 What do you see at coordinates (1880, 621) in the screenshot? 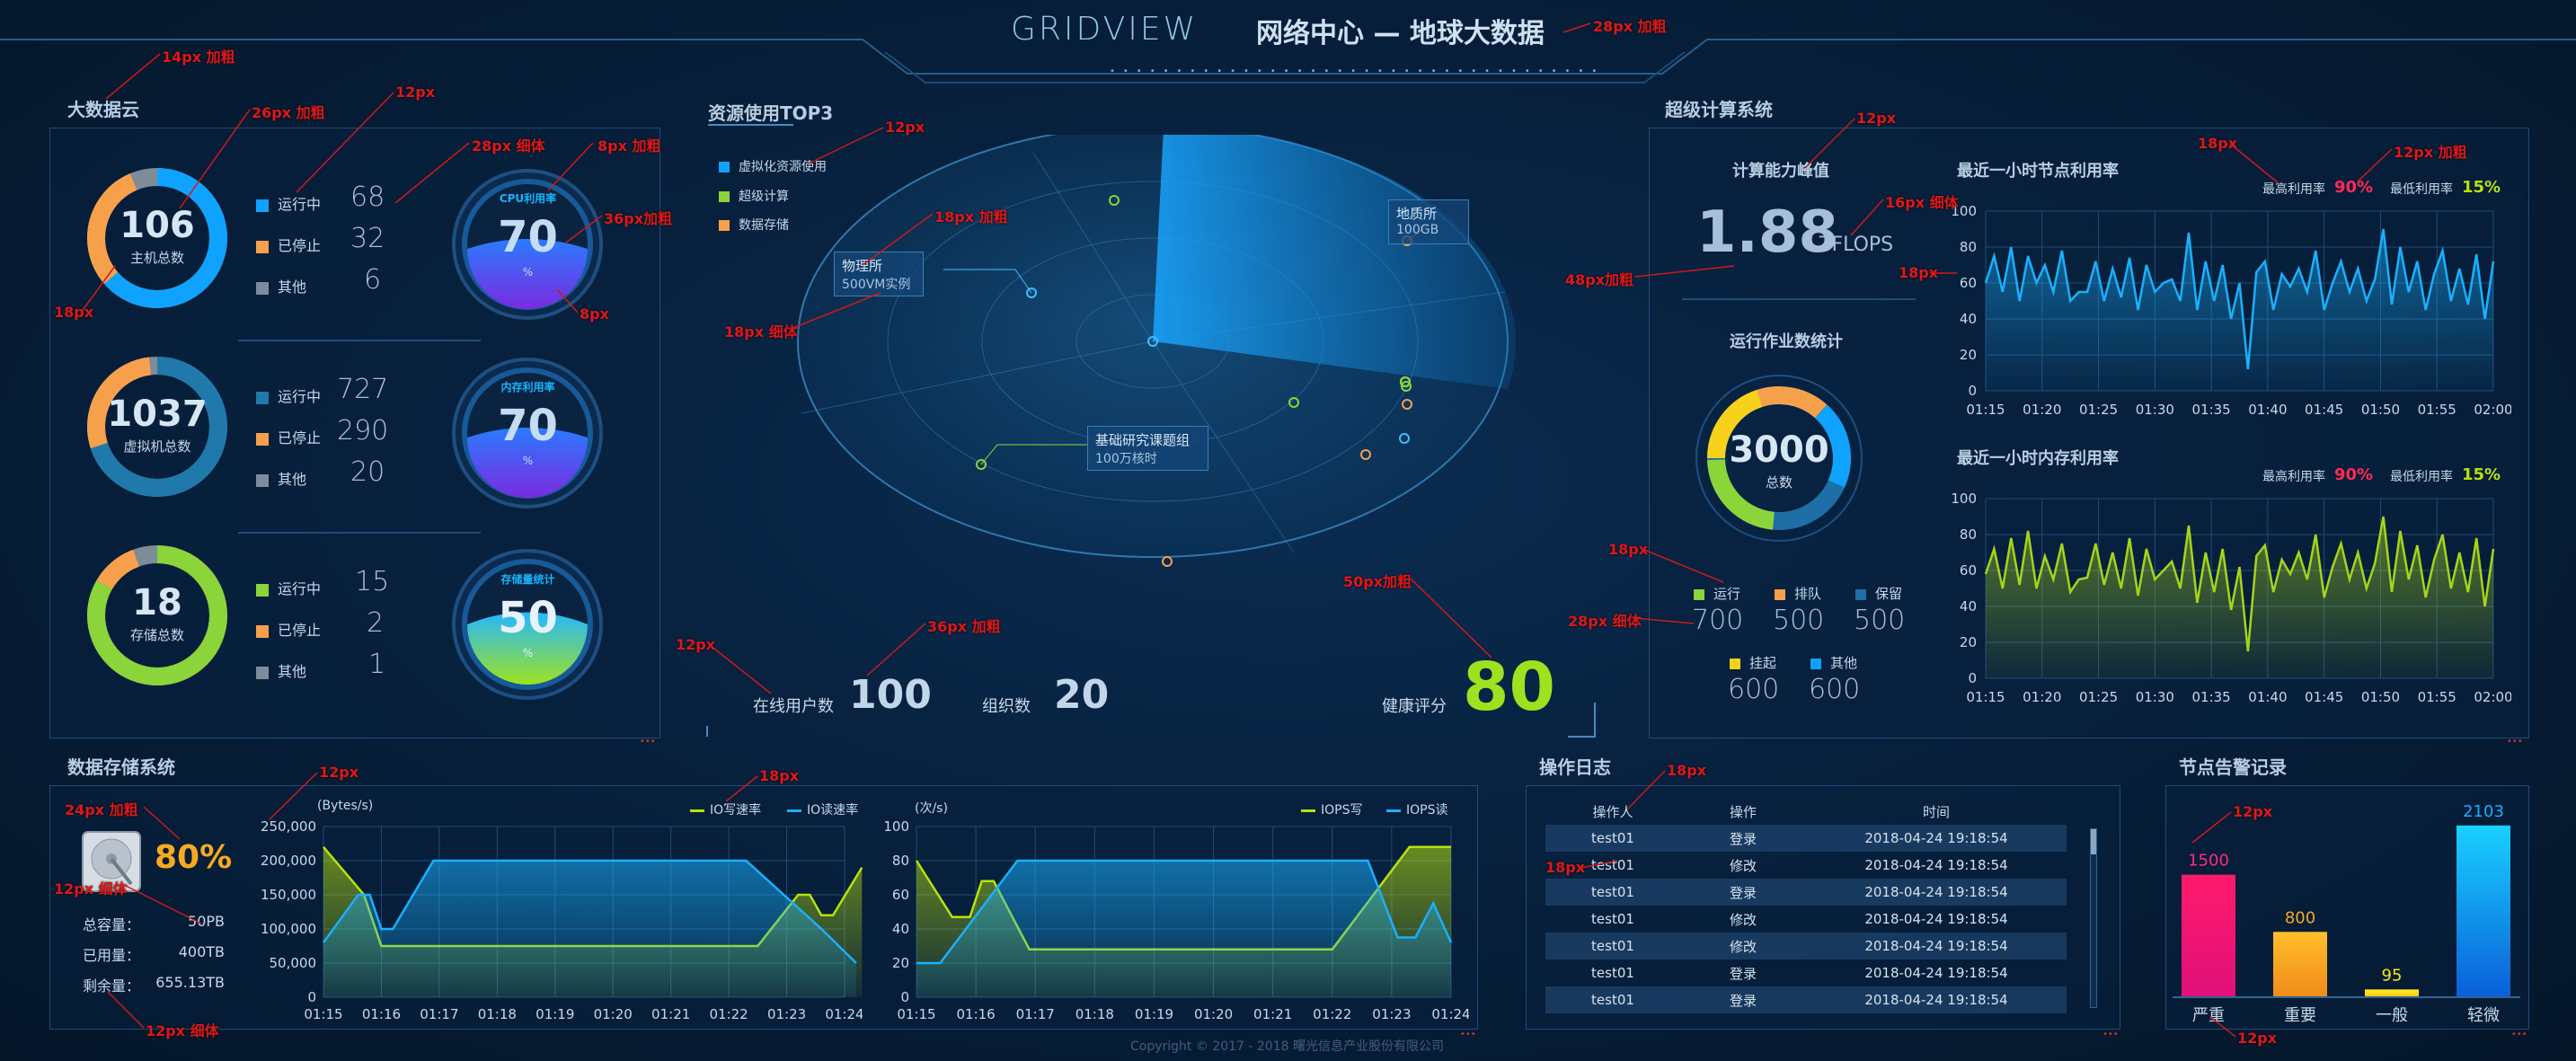
I see `jobs-legend-value: 500` at bounding box center [1880, 621].